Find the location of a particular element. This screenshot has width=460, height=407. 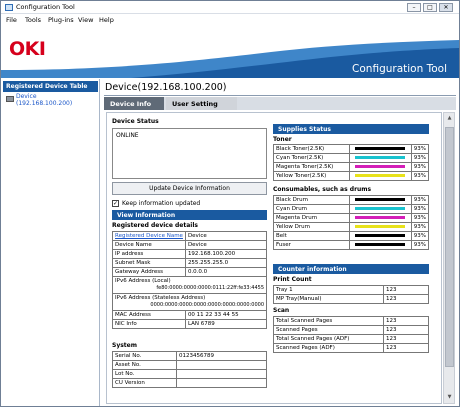

table-cell: MAC Address is located at coordinates (149, 315).